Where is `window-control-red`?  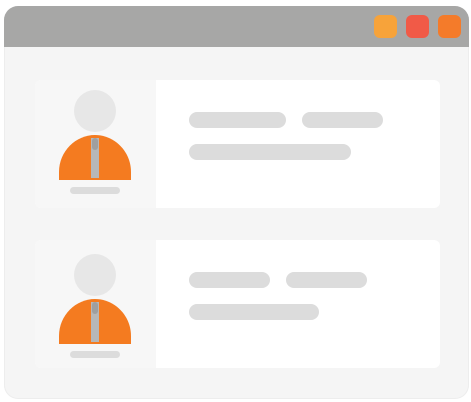
window-control-red is located at coordinates (417, 26).